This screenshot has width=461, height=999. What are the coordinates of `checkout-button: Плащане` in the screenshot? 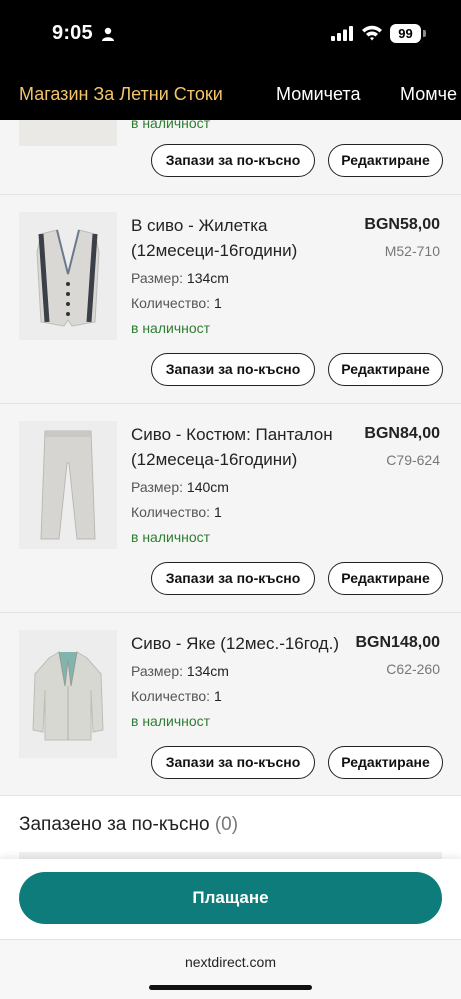 It's located at (230, 898).